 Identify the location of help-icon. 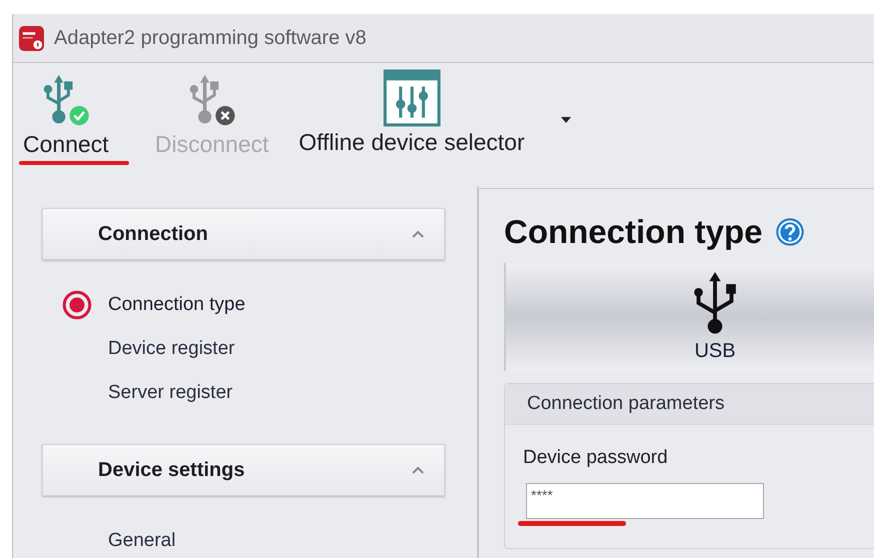
(789, 232).